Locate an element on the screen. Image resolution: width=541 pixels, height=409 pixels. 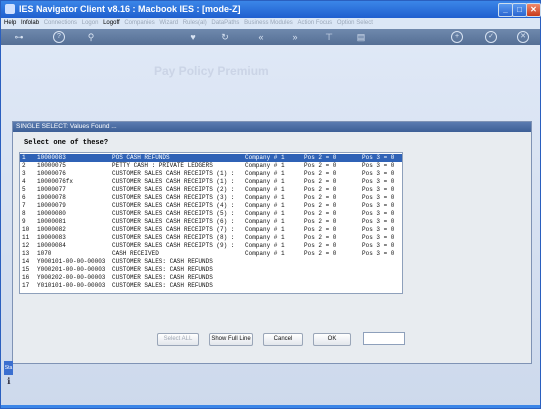
list-item-num: 13 is located at coordinates (26, 253).